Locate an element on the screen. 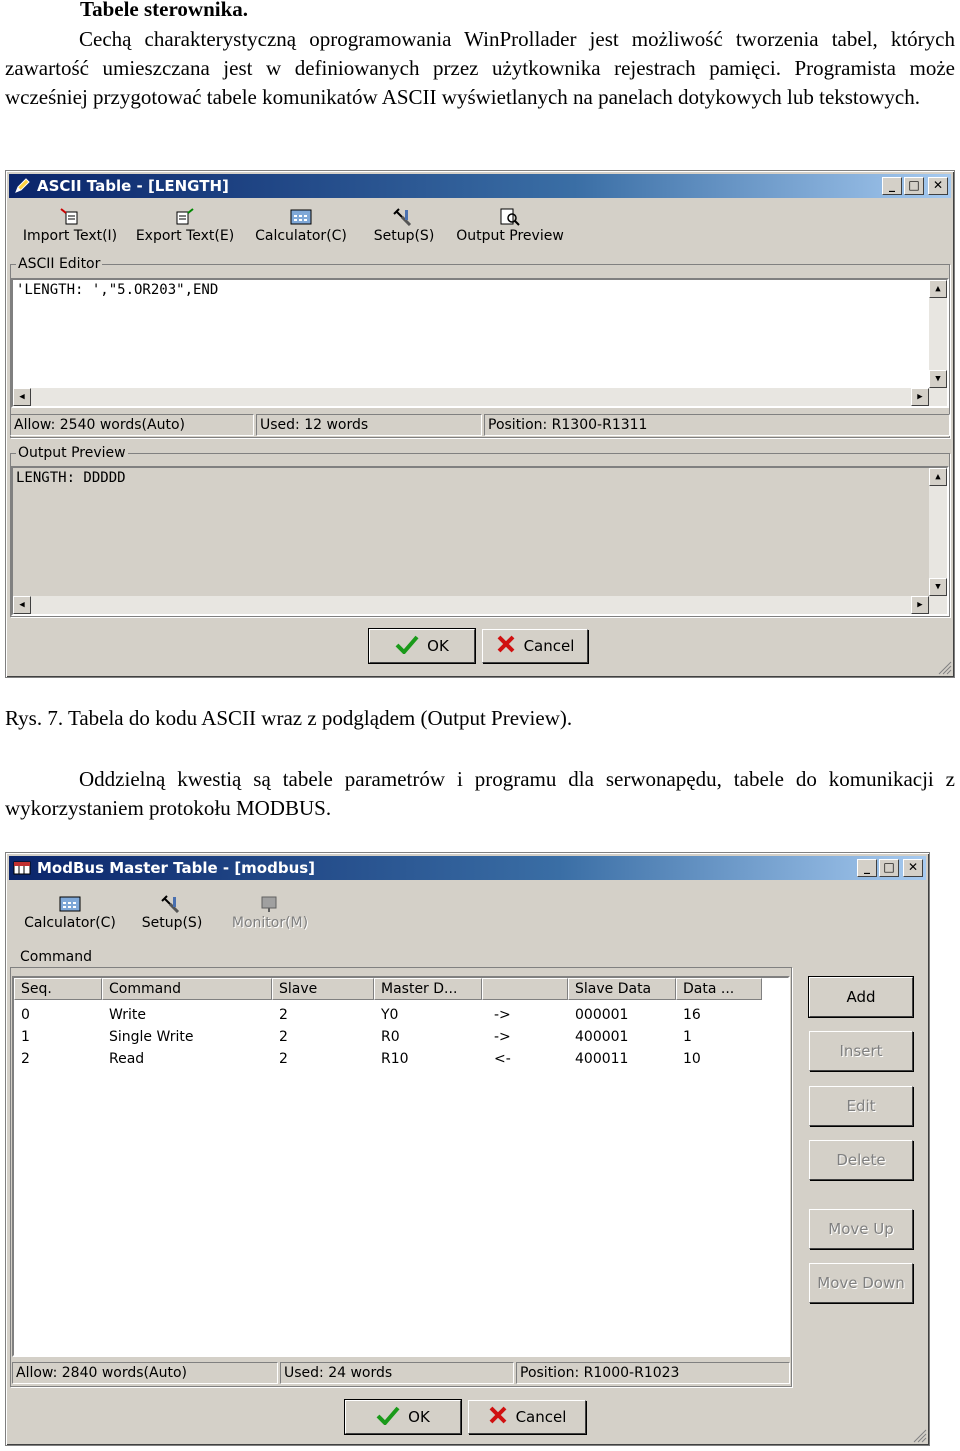  monitor-icon is located at coordinates (270, 904).